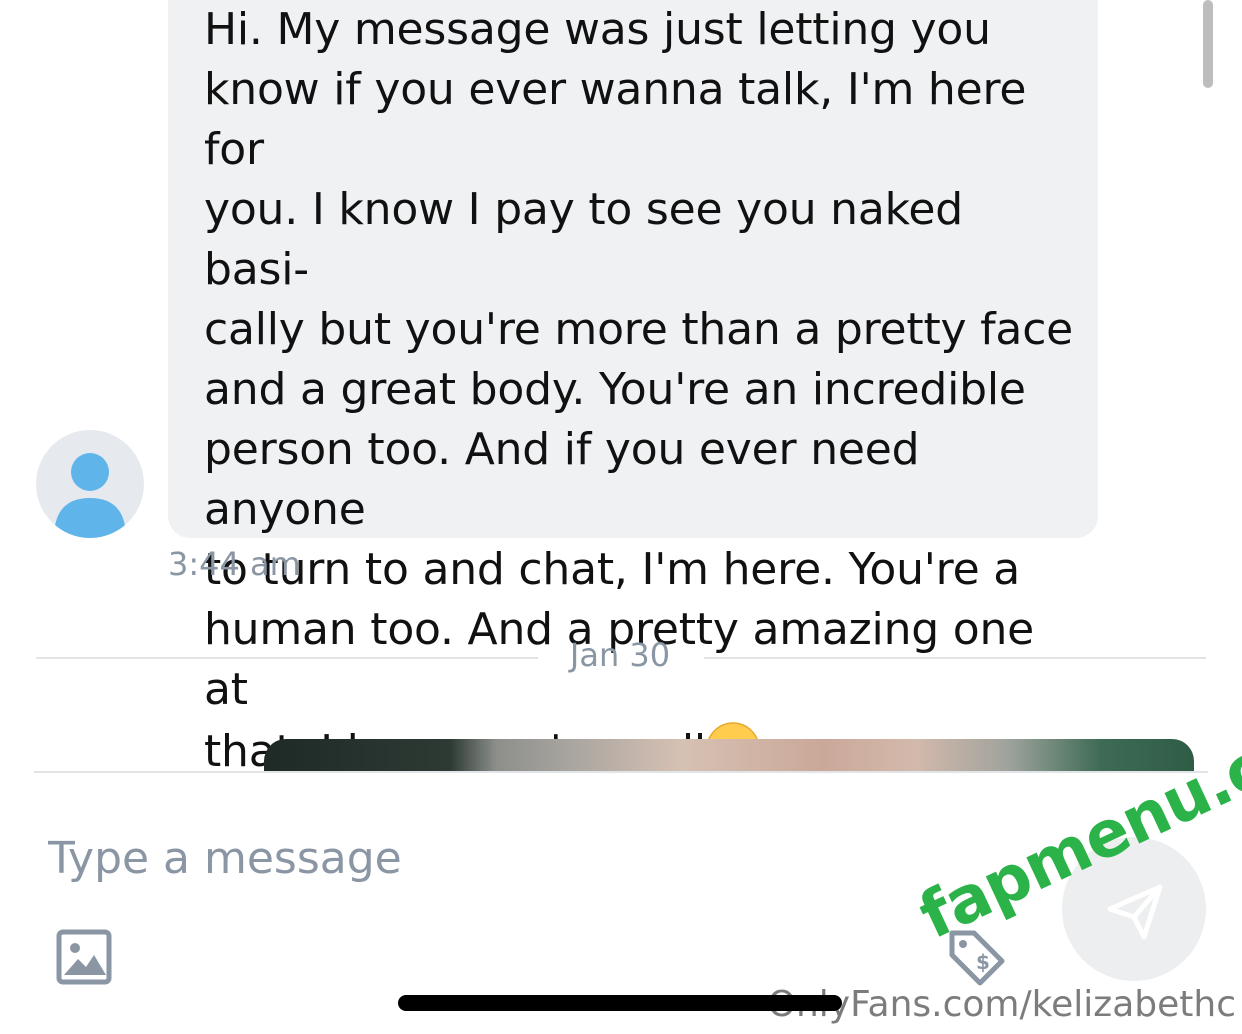 This screenshot has width=1242, height=1034. I want to click on date-separator: Jan 30, so click(620, 655).